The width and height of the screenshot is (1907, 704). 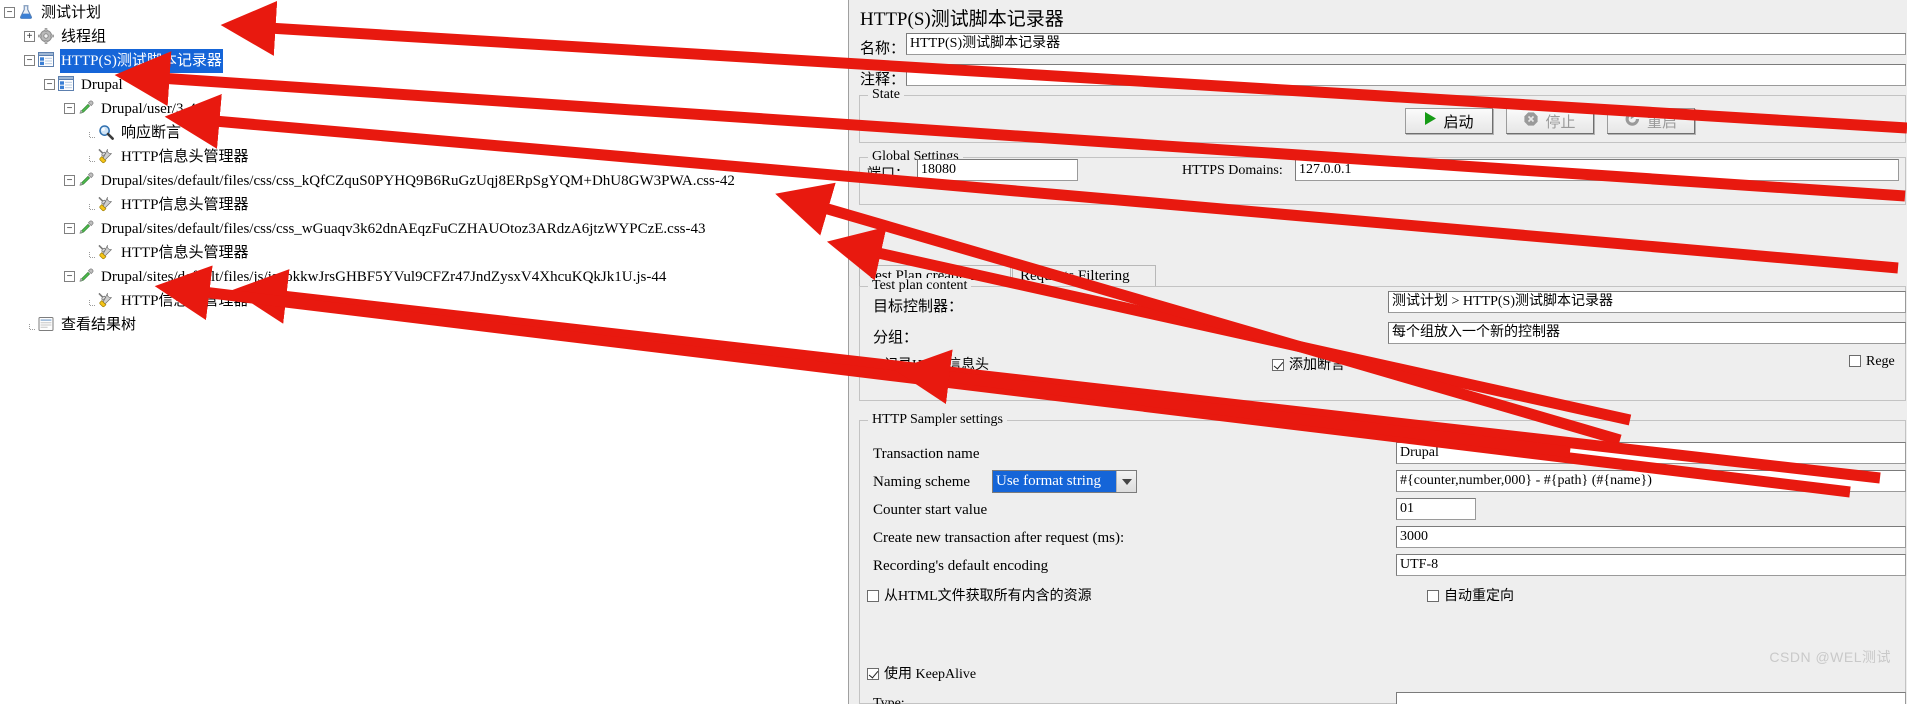 What do you see at coordinates (1597, 170) in the screenshot?
I see `https-domains-input: 127.0.0.1` at bounding box center [1597, 170].